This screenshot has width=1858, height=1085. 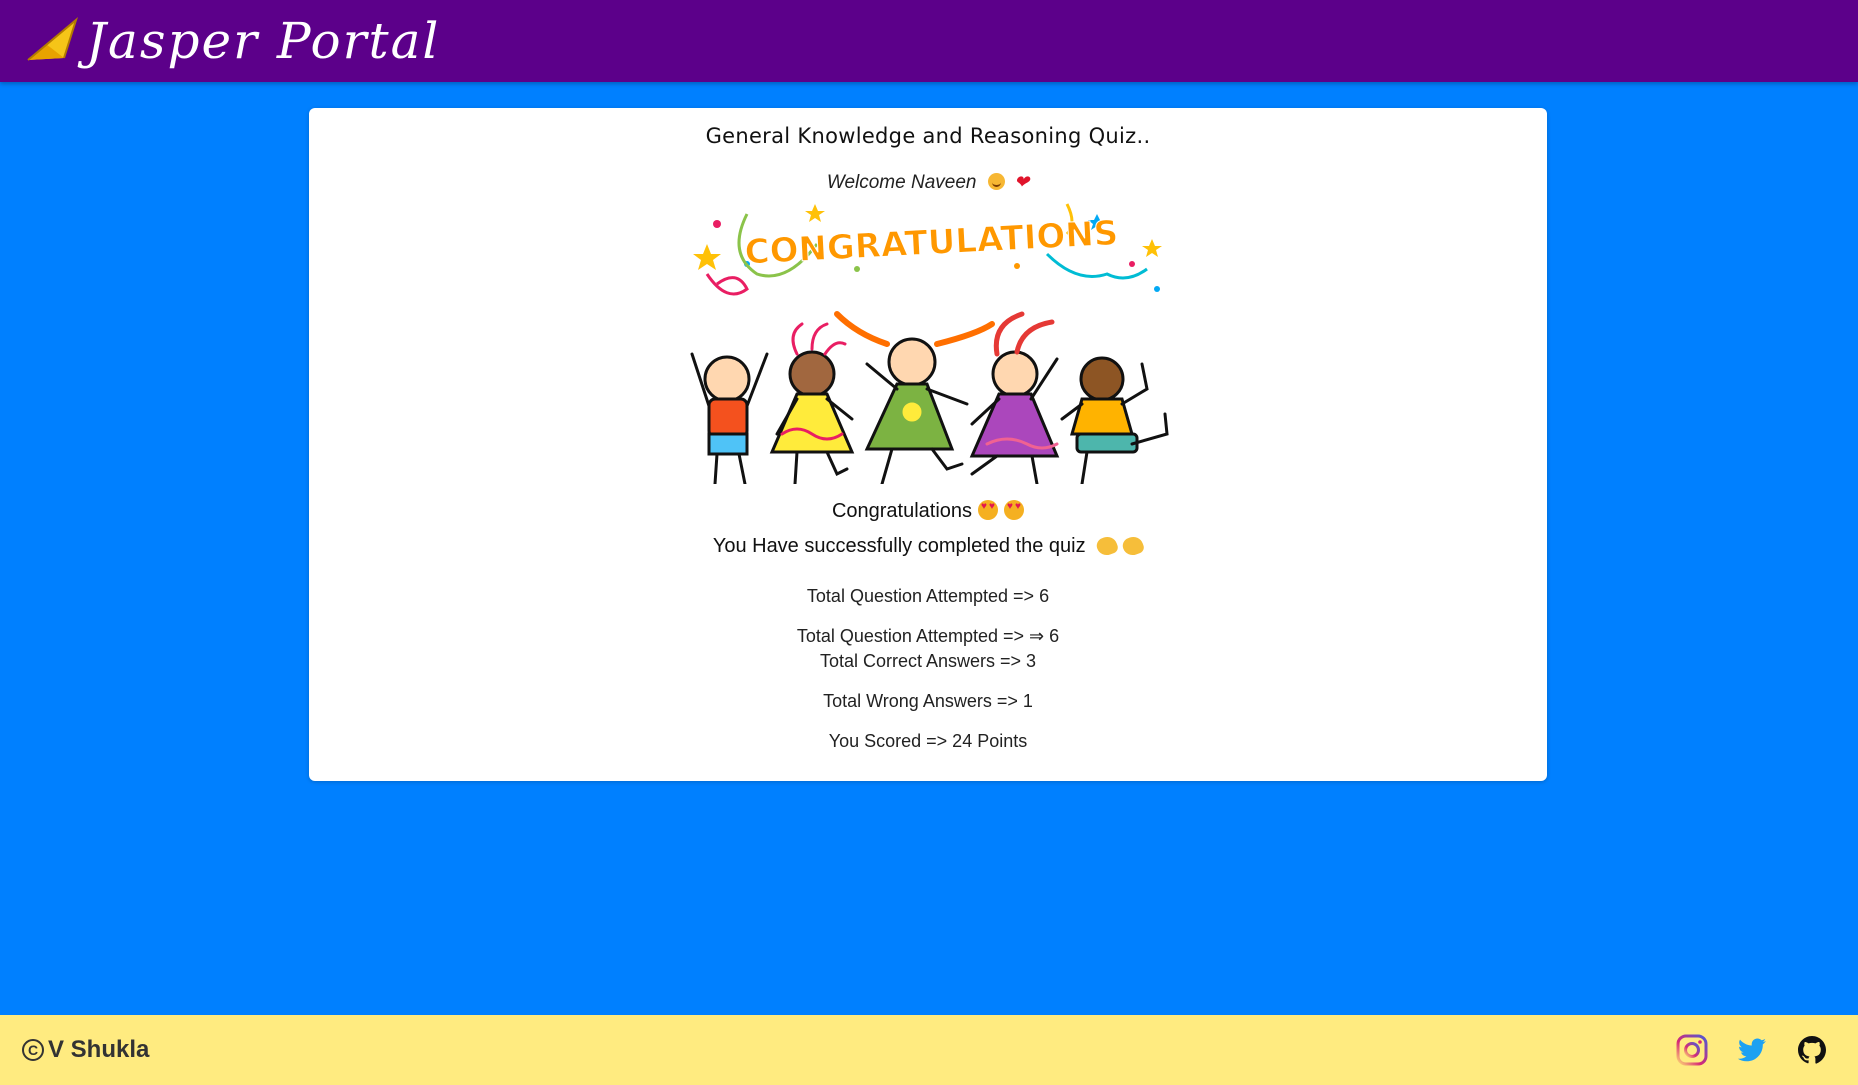 What do you see at coordinates (928, 741) in the screenshot?
I see `stat-score: You Scored => 24 Points` at bounding box center [928, 741].